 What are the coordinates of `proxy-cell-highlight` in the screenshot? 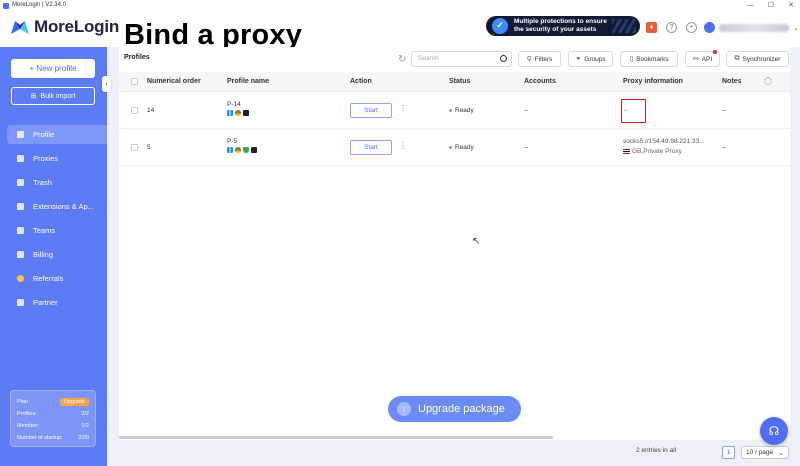 It's located at (633, 111).